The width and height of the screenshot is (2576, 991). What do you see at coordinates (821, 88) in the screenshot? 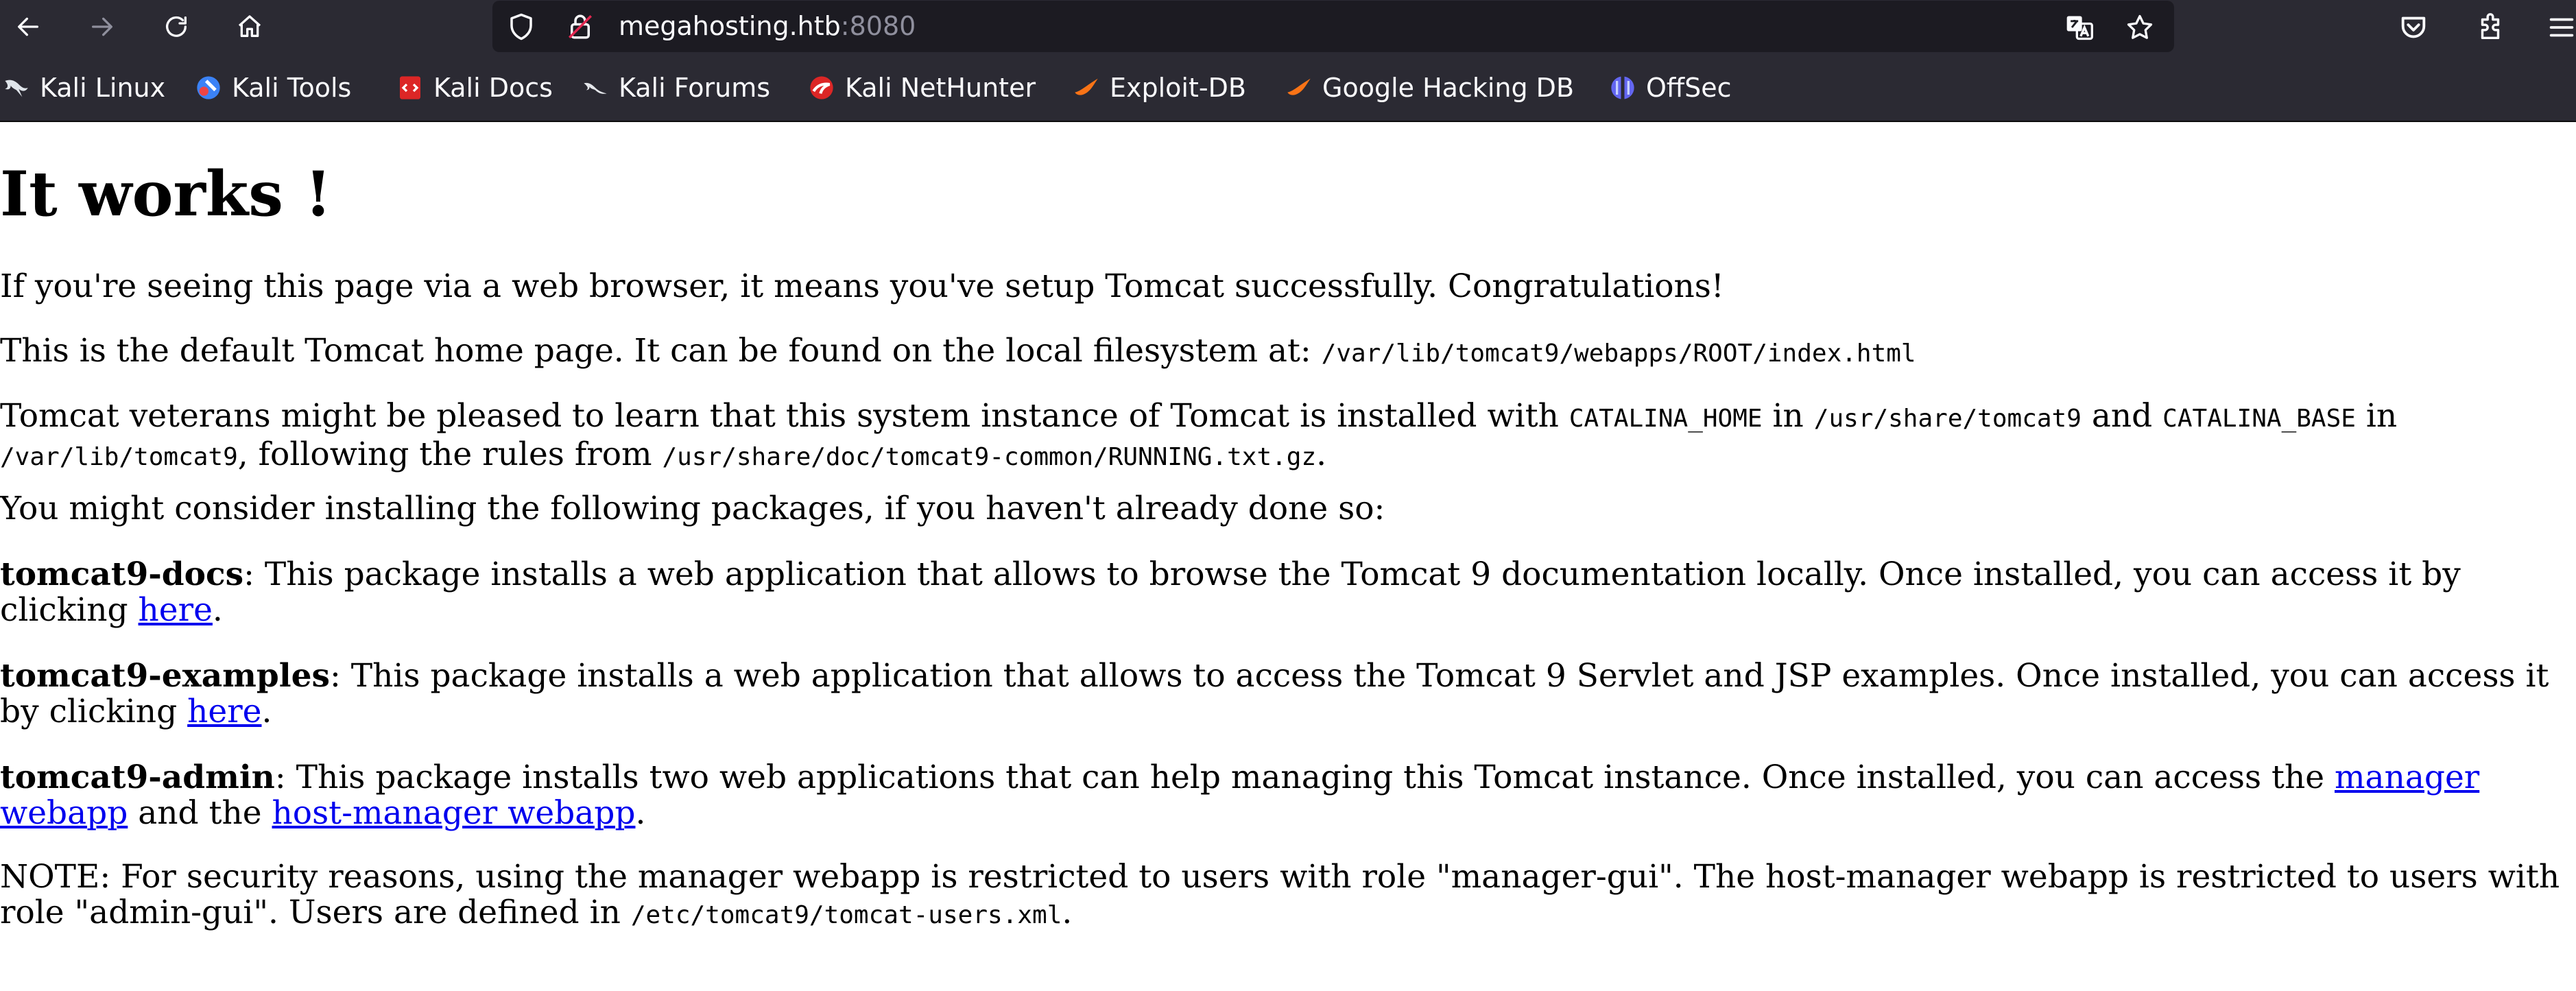
I see `nethunter-icon` at bounding box center [821, 88].